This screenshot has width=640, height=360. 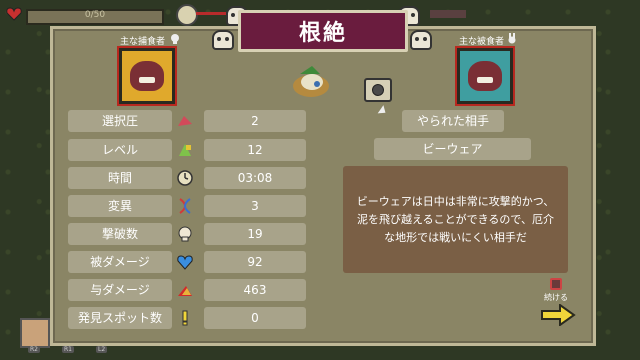 I want to click on prey-portrait, so click(x=485, y=76).